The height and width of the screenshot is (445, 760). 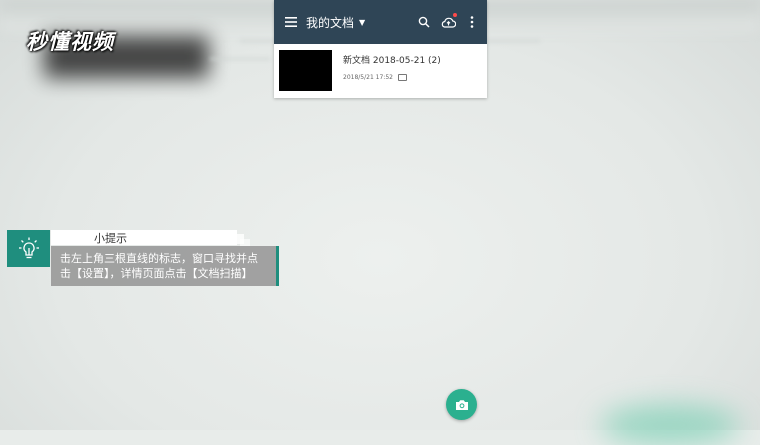 I want to click on camera-button, so click(x=461, y=404).